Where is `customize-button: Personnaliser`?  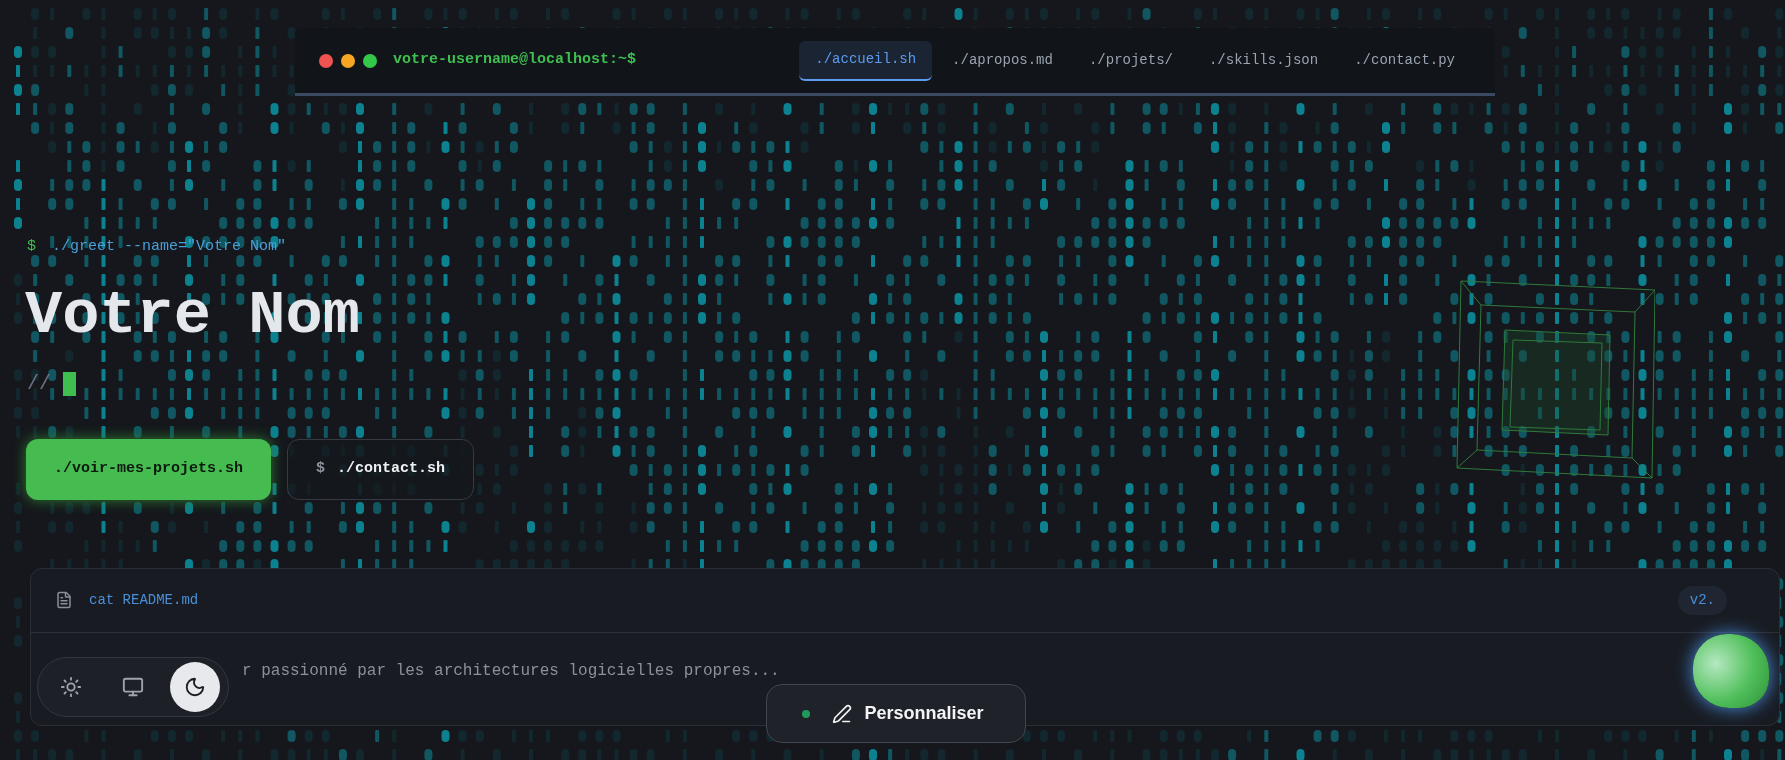
customize-button: Personnaliser is located at coordinates (896, 713).